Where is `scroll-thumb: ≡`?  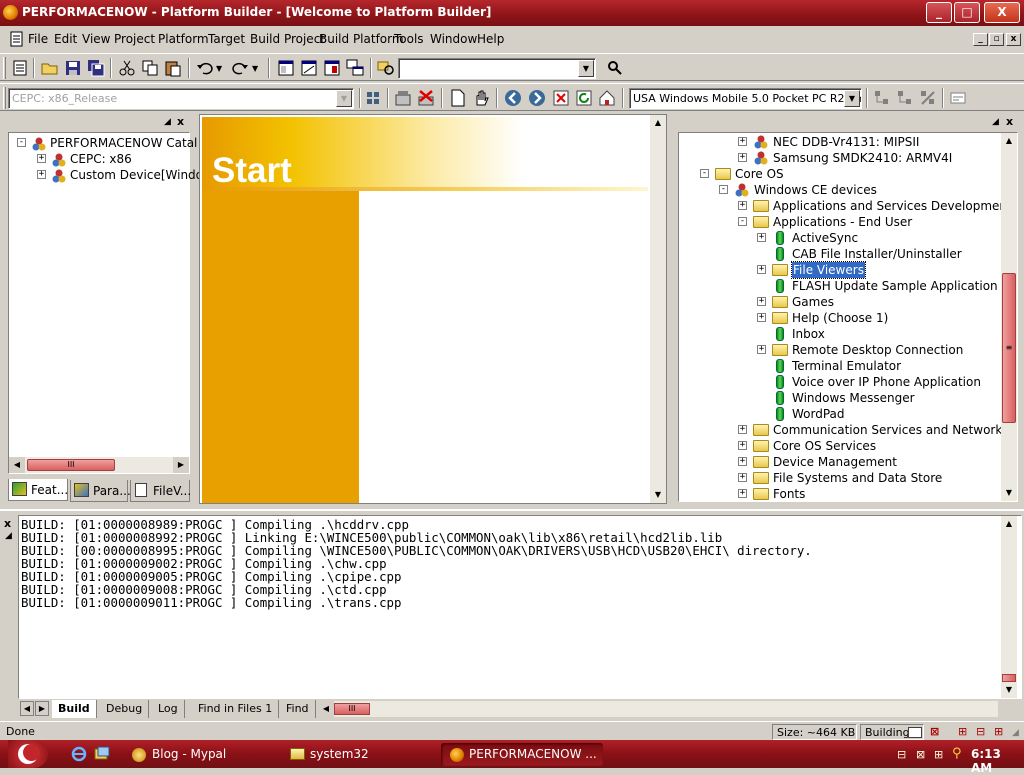 scroll-thumb: ≡ is located at coordinates (1009, 348).